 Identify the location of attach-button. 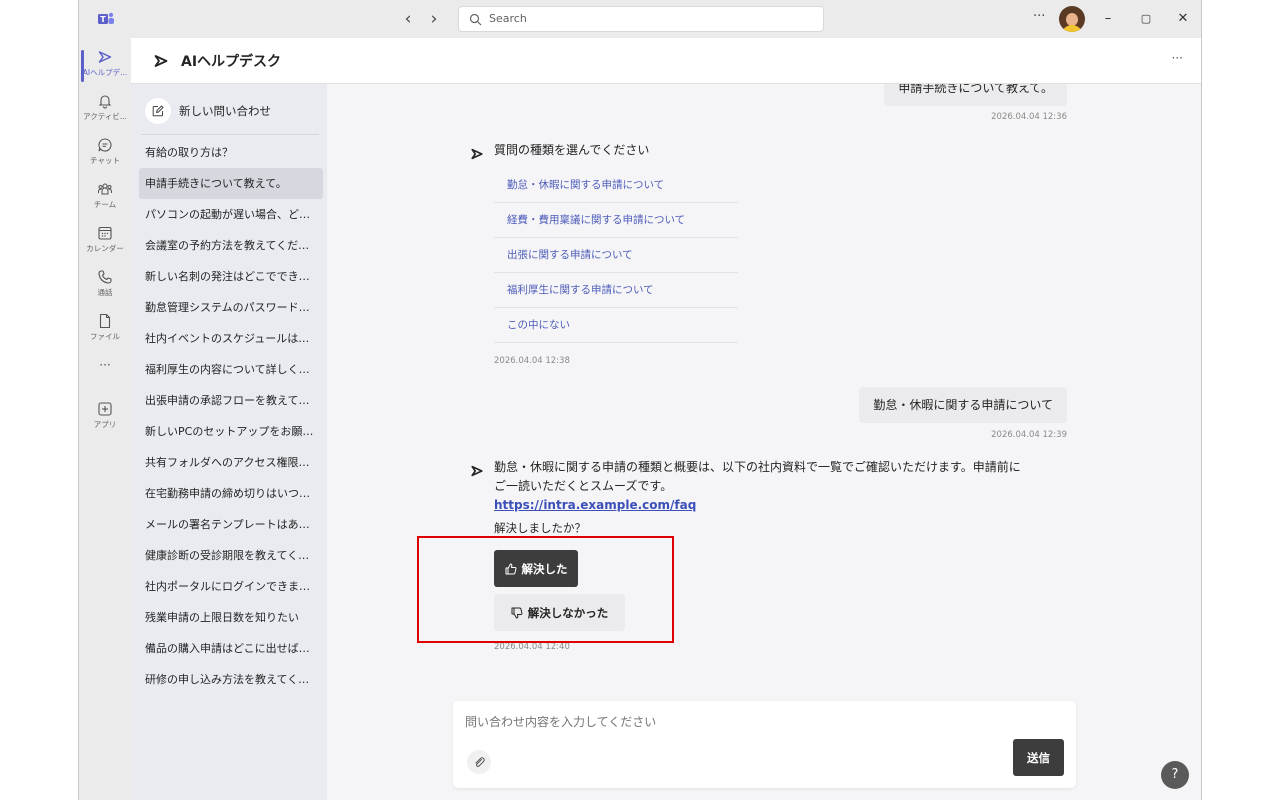
(479, 762).